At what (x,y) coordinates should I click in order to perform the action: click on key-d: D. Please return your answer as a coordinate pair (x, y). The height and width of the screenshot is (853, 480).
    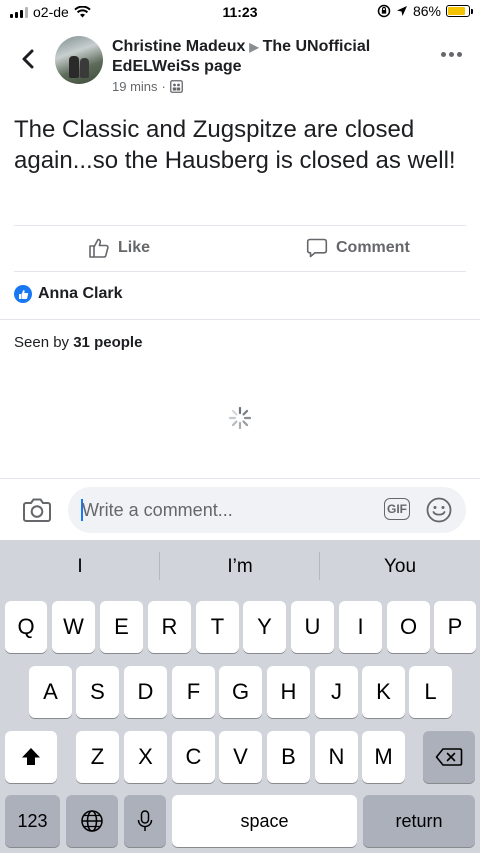
    Looking at the image, I should click on (145, 692).